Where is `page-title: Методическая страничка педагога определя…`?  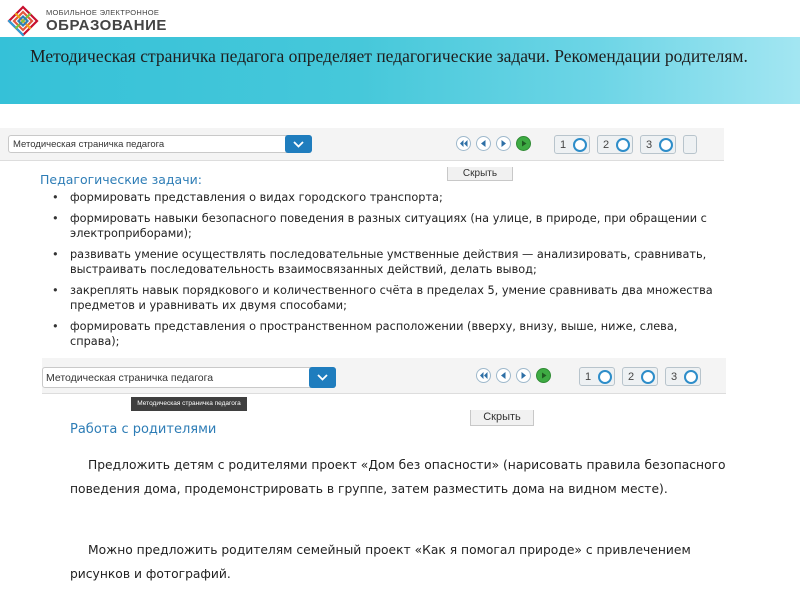 page-title: Методическая страничка педагога определя… is located at coordinates (389, 56).